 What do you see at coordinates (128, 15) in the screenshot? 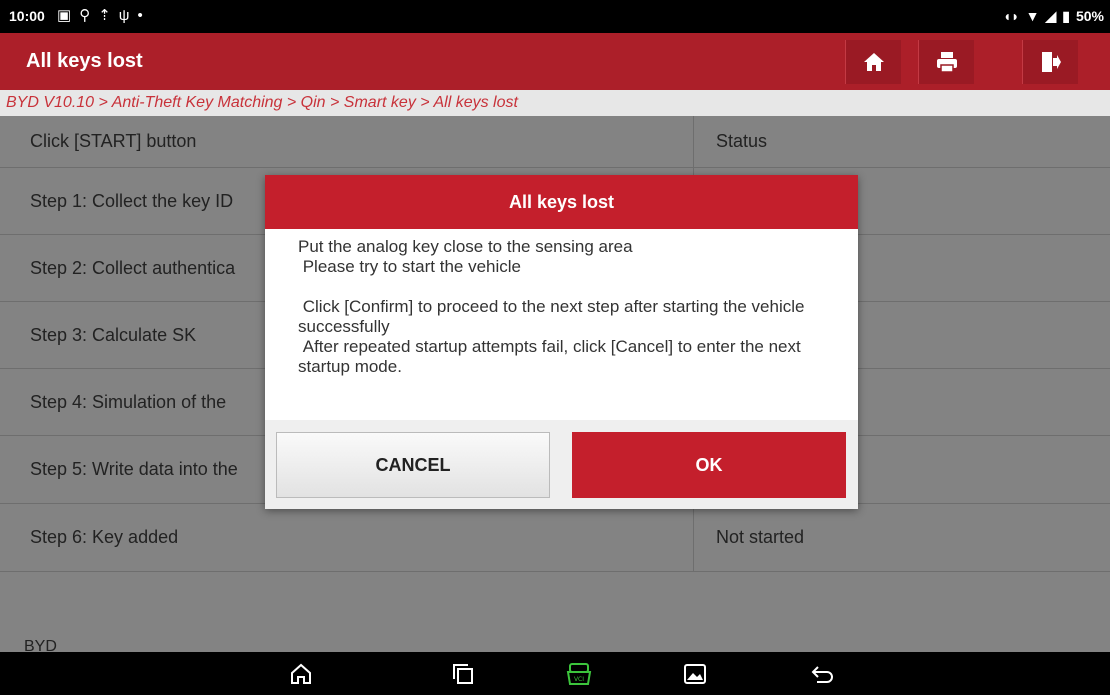
I see `usb-icon: ψ` at bounding box center [128, 15].